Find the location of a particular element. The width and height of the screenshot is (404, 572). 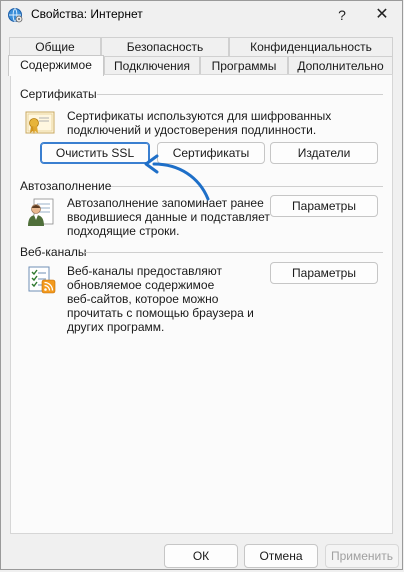

certificates-section-title: Сертификаты is located at coordinates (58, 94).